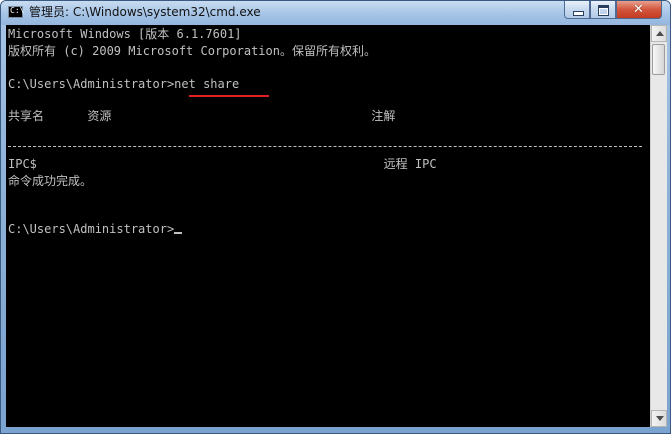 The width and height of the screenshot is (671, 434). I want to click on command-highlight-underline, so click(229, 96).